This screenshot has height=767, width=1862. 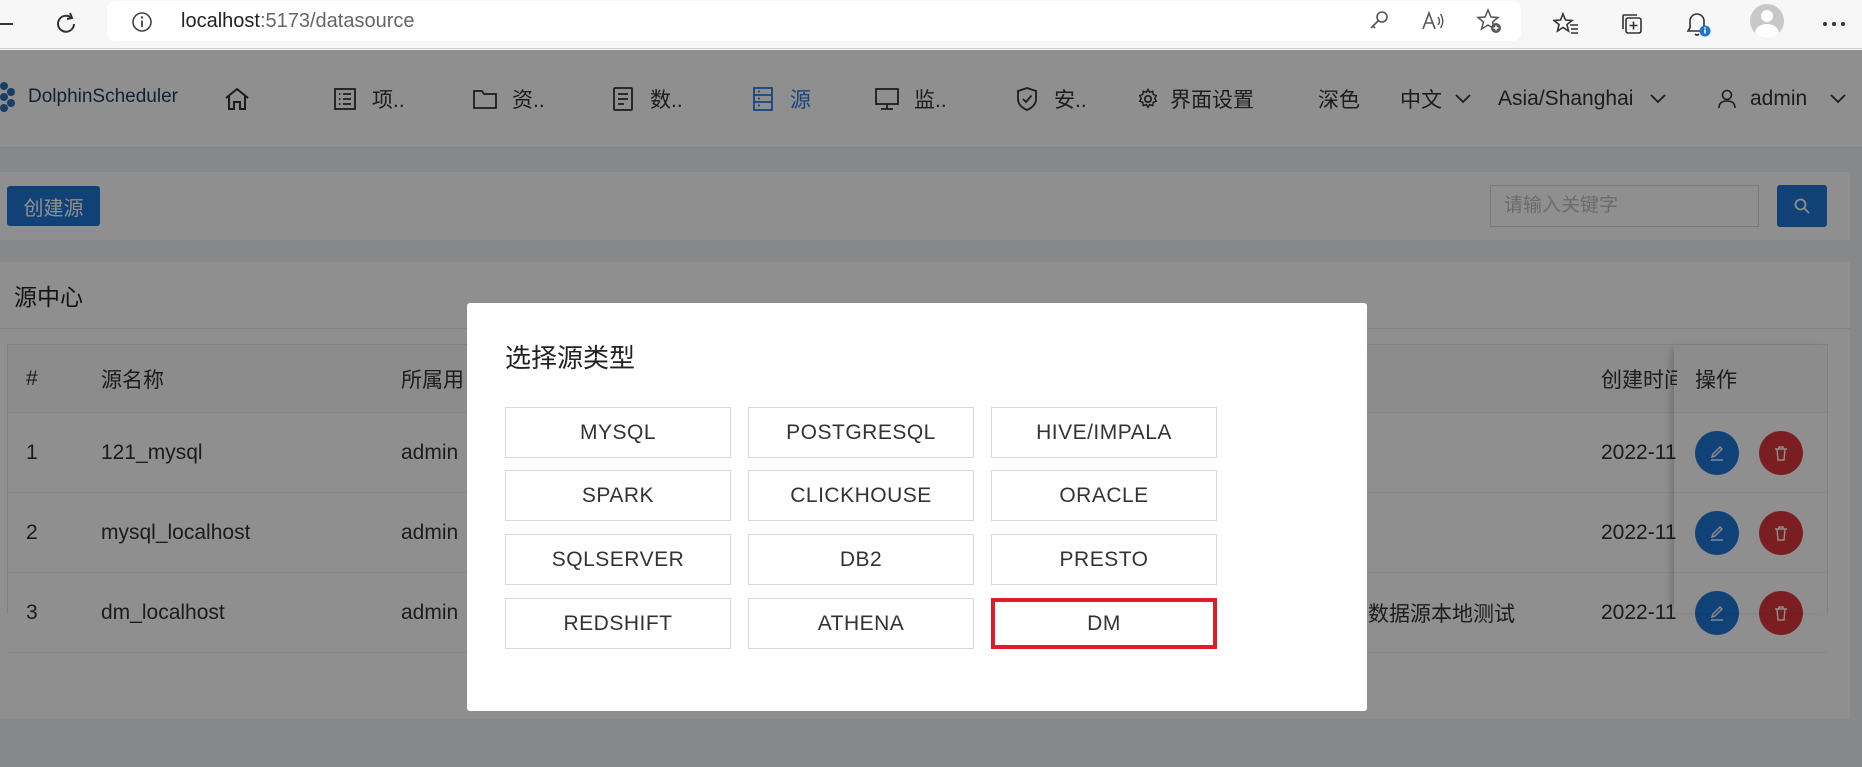 What do you see at coordinates (11, 24) in the screenshot?
I see `back-icon` at bounding box center [11, 24].